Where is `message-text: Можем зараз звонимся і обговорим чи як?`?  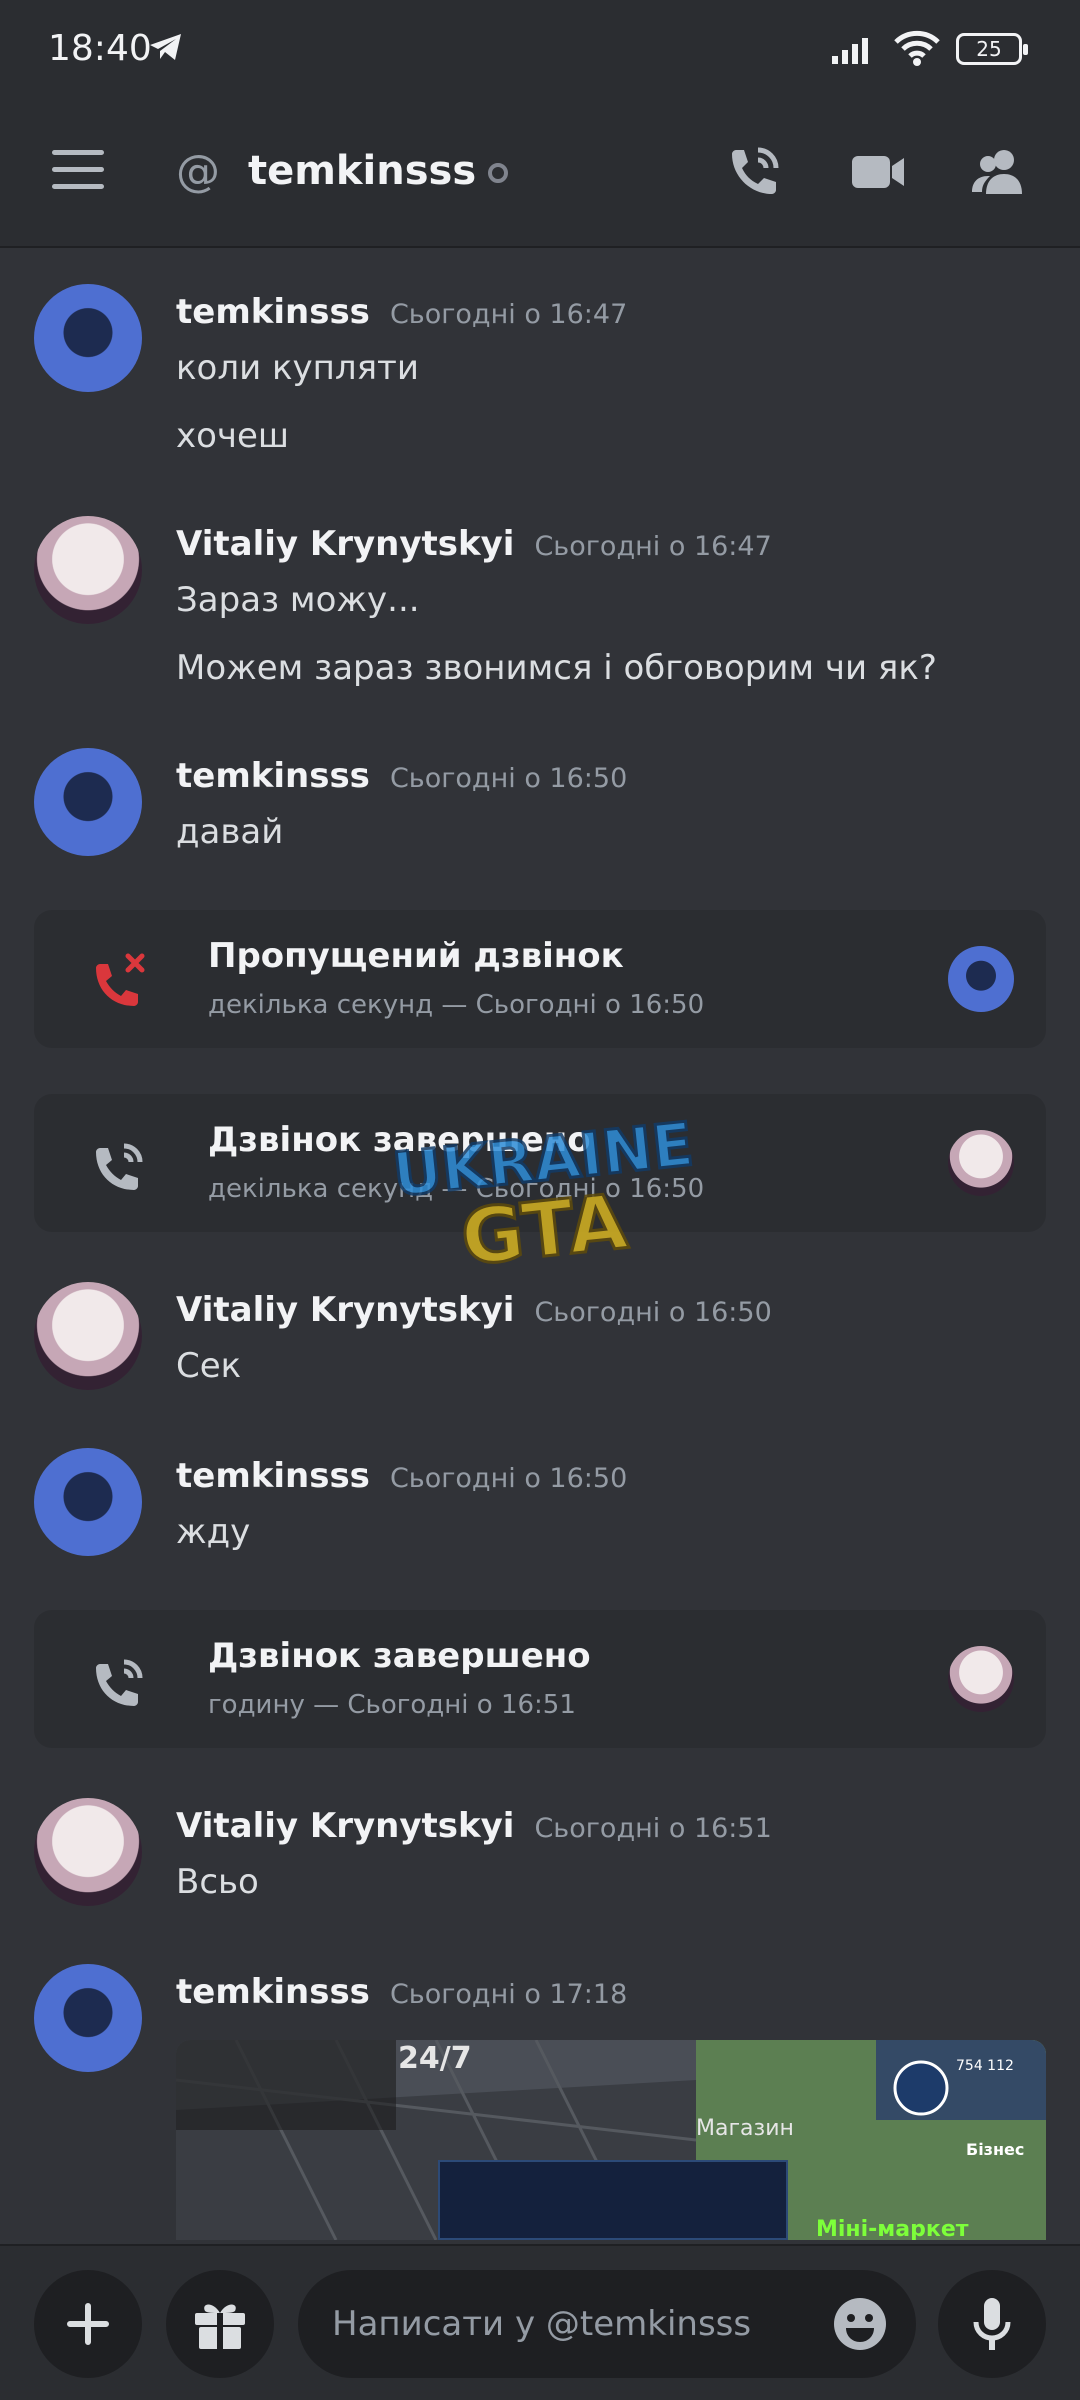
message-text: Можем зараз звонимся і обговорим чи як? is located at coordinates (556, 668).